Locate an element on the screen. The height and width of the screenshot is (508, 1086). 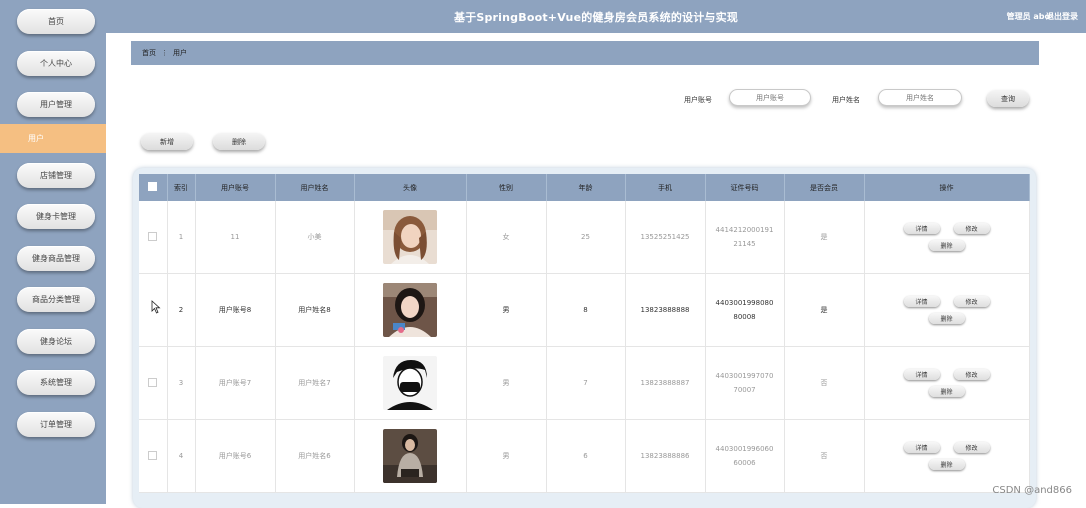
sidebar-item-store-management: 店铺管理 is located at coordinates (56, 175).